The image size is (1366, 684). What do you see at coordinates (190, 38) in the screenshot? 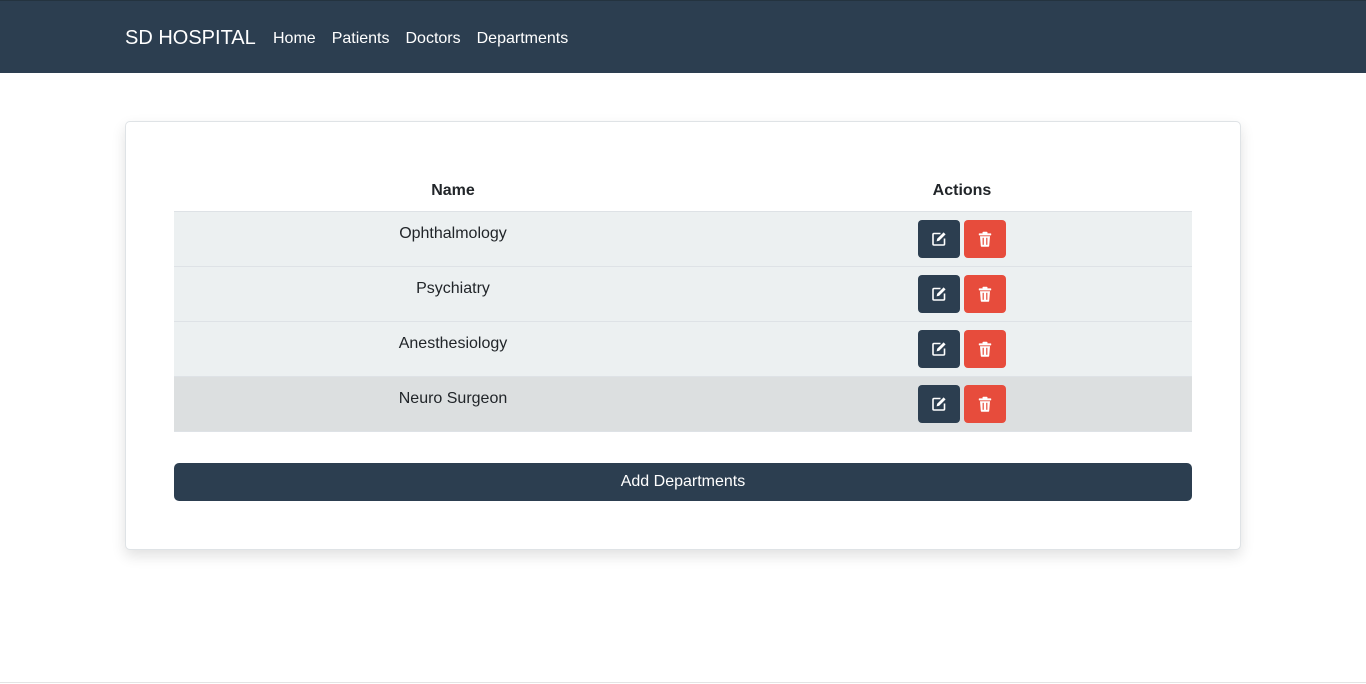
I see `brand-logo-text: SD HOSPITAL` at bounding box center [190, 38].